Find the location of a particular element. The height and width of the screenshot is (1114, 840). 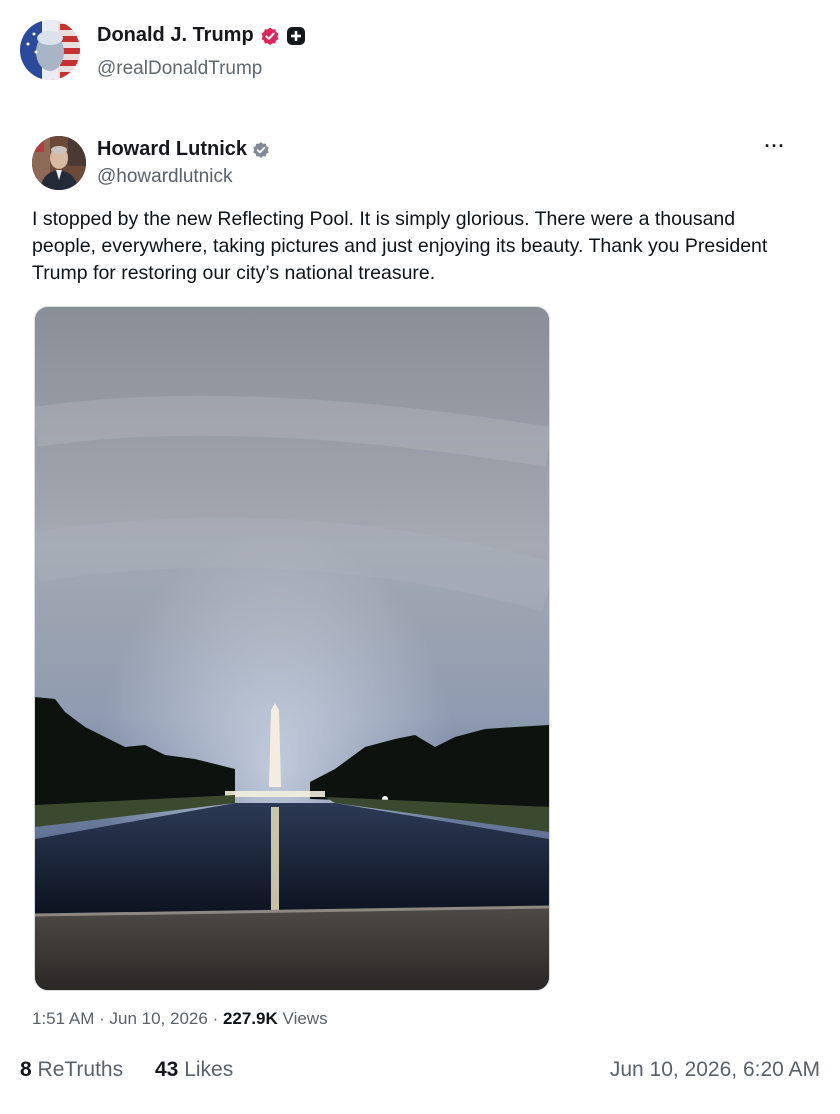

quoted-avatar is located at coordinates (59, 163).